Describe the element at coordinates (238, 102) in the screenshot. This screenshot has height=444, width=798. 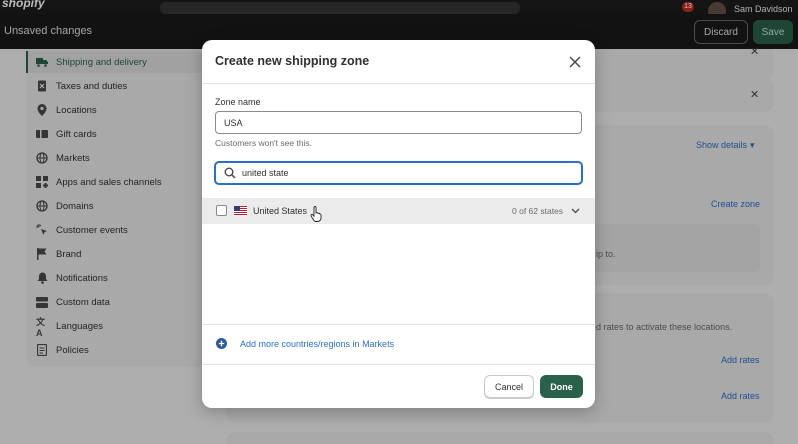
I see `zone-name-label: Zone name` at that location.